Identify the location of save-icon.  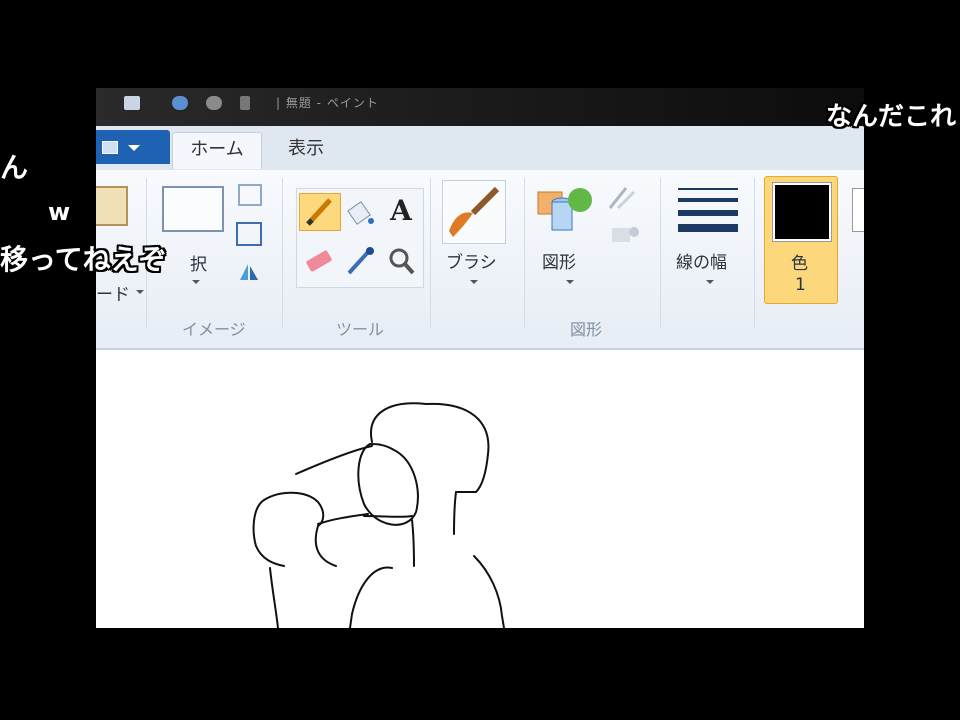
(132, 103).